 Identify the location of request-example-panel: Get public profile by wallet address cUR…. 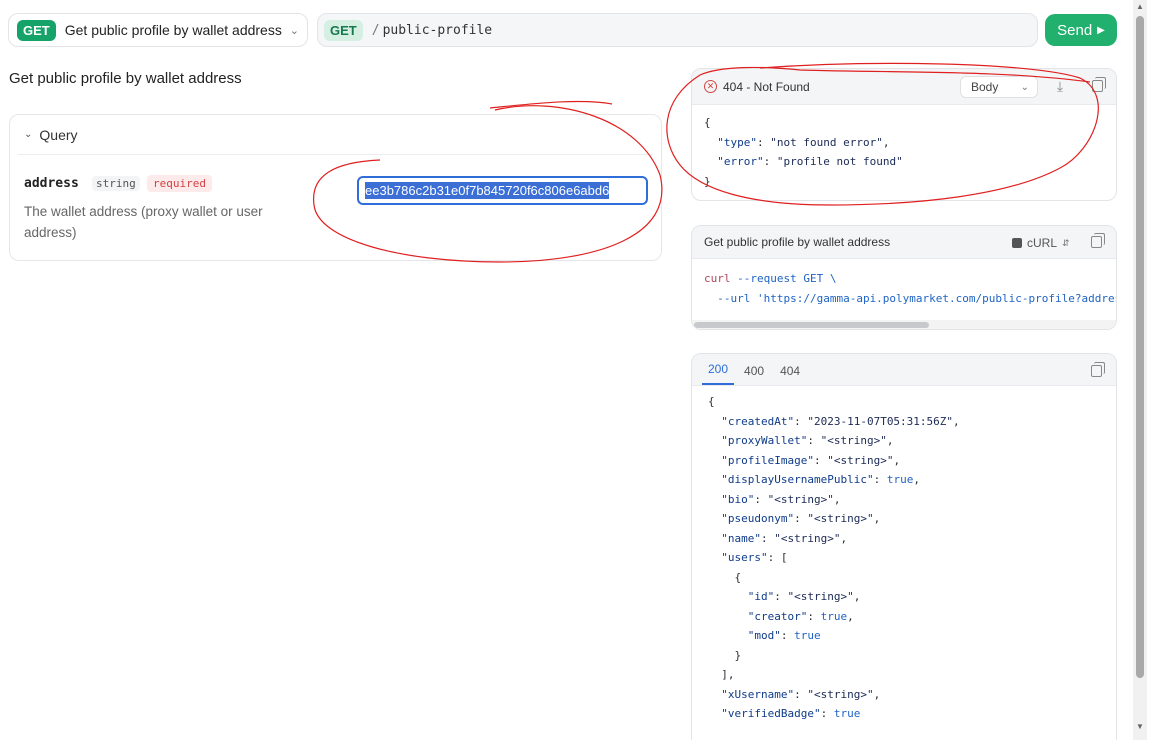
(904, 277).